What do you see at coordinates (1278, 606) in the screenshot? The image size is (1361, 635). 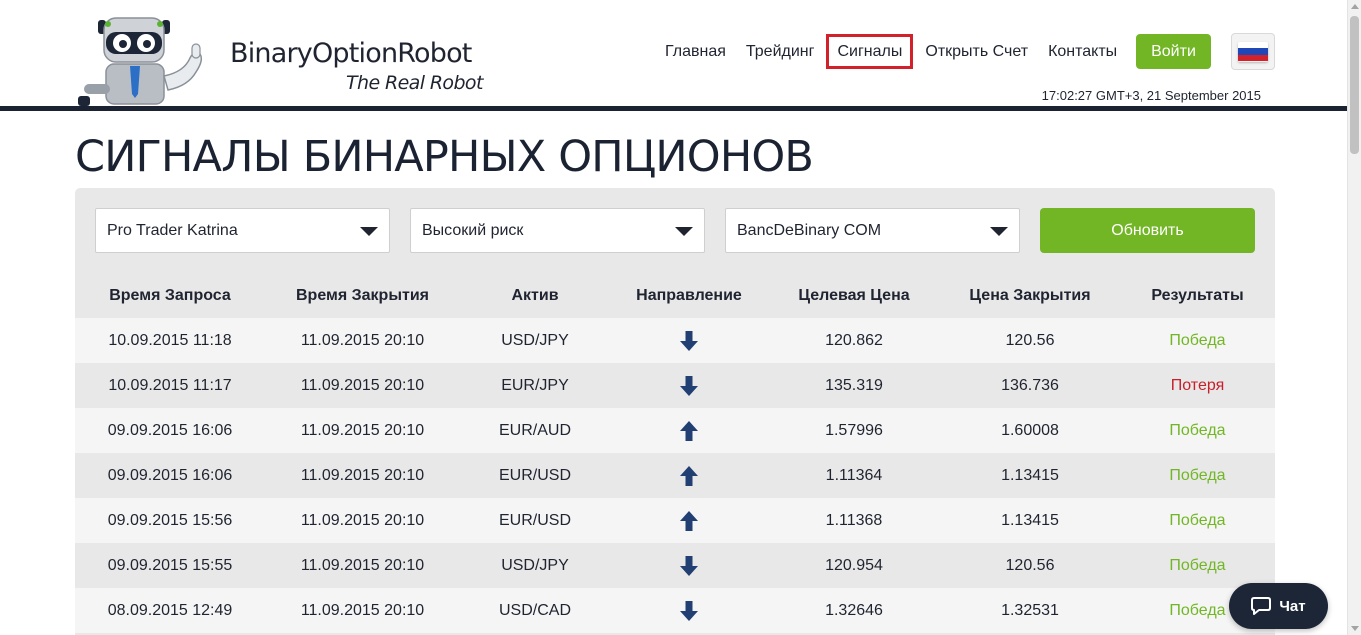 I see `chat-button: Чат` at bounding box center [1278, 606].